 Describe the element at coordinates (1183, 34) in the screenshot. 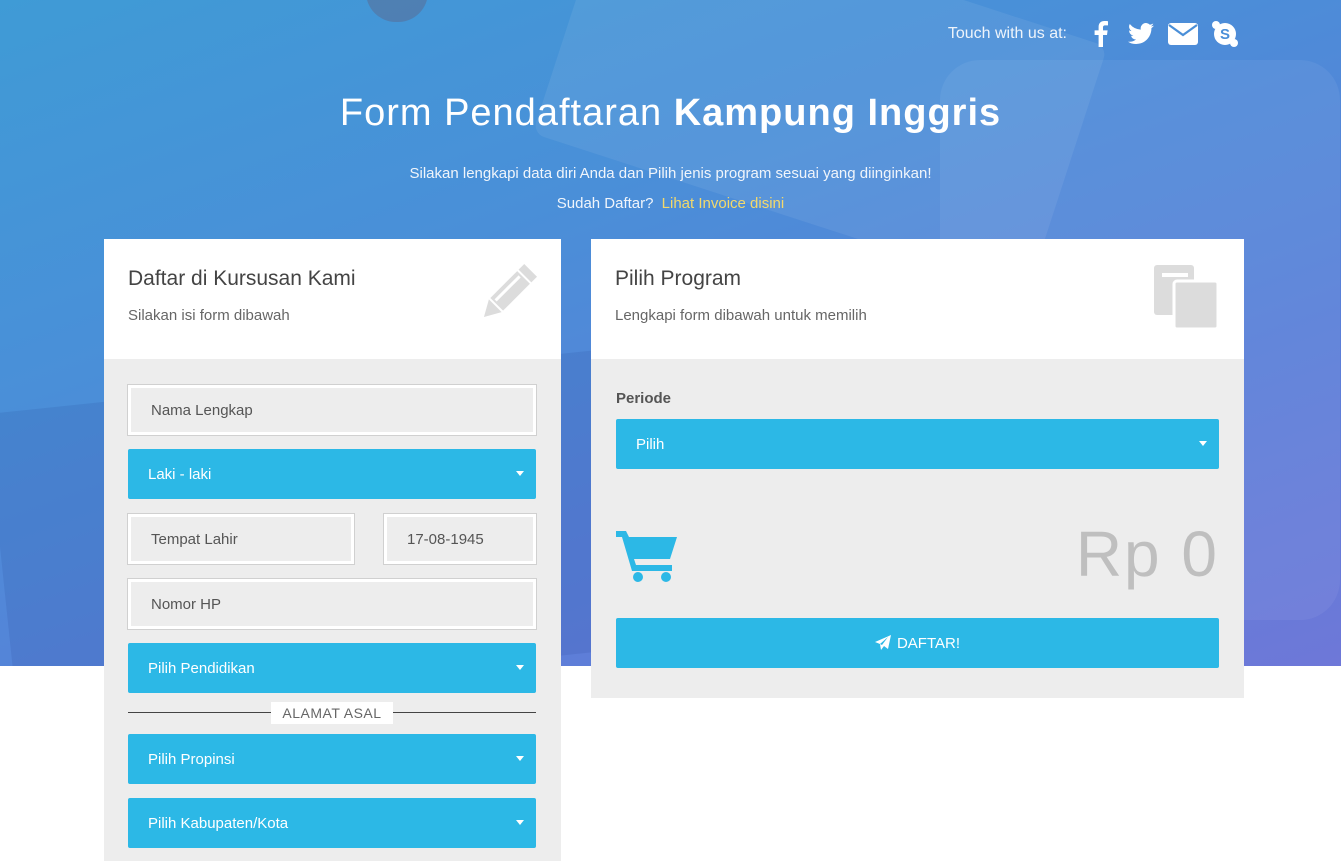

I see `envelope-icon` at that location.